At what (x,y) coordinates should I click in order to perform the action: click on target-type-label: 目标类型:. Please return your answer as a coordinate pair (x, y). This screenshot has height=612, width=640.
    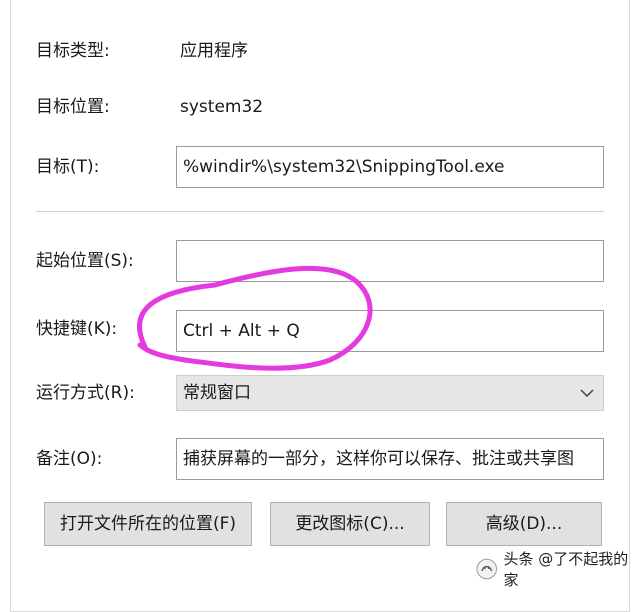
    Looking at the image, I should click on (73, 51).